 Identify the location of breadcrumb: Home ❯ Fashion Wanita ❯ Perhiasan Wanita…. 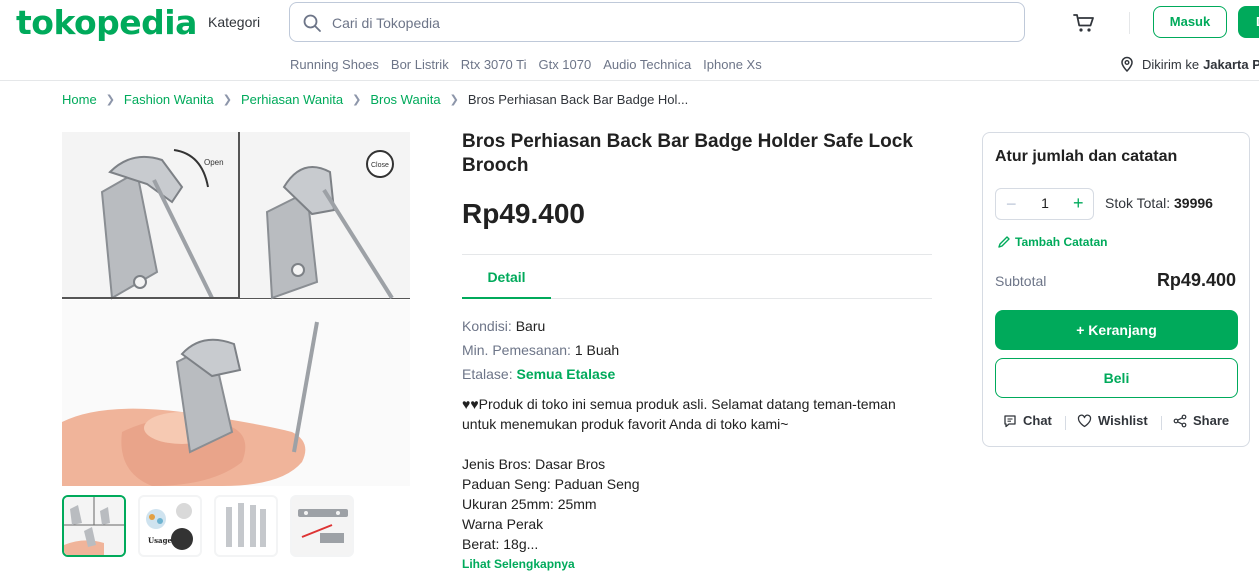
(375, 99).